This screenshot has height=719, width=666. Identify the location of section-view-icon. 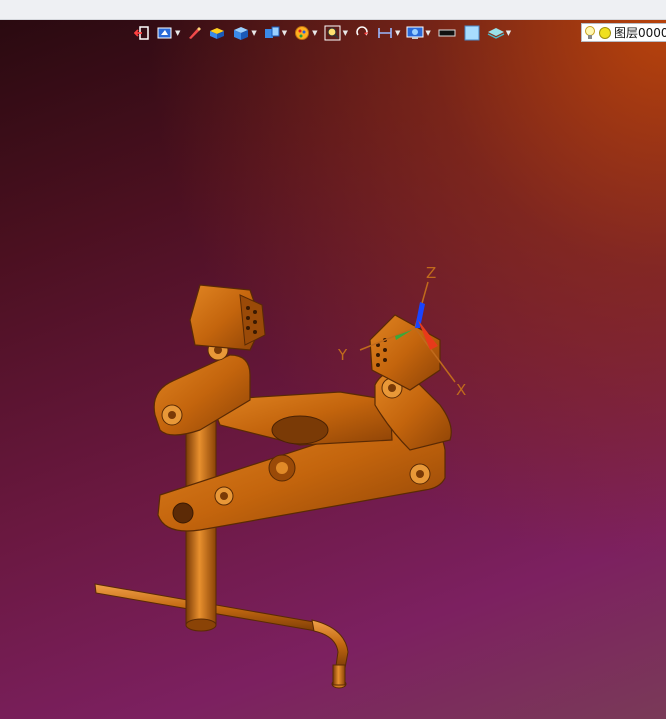
(272, 32).